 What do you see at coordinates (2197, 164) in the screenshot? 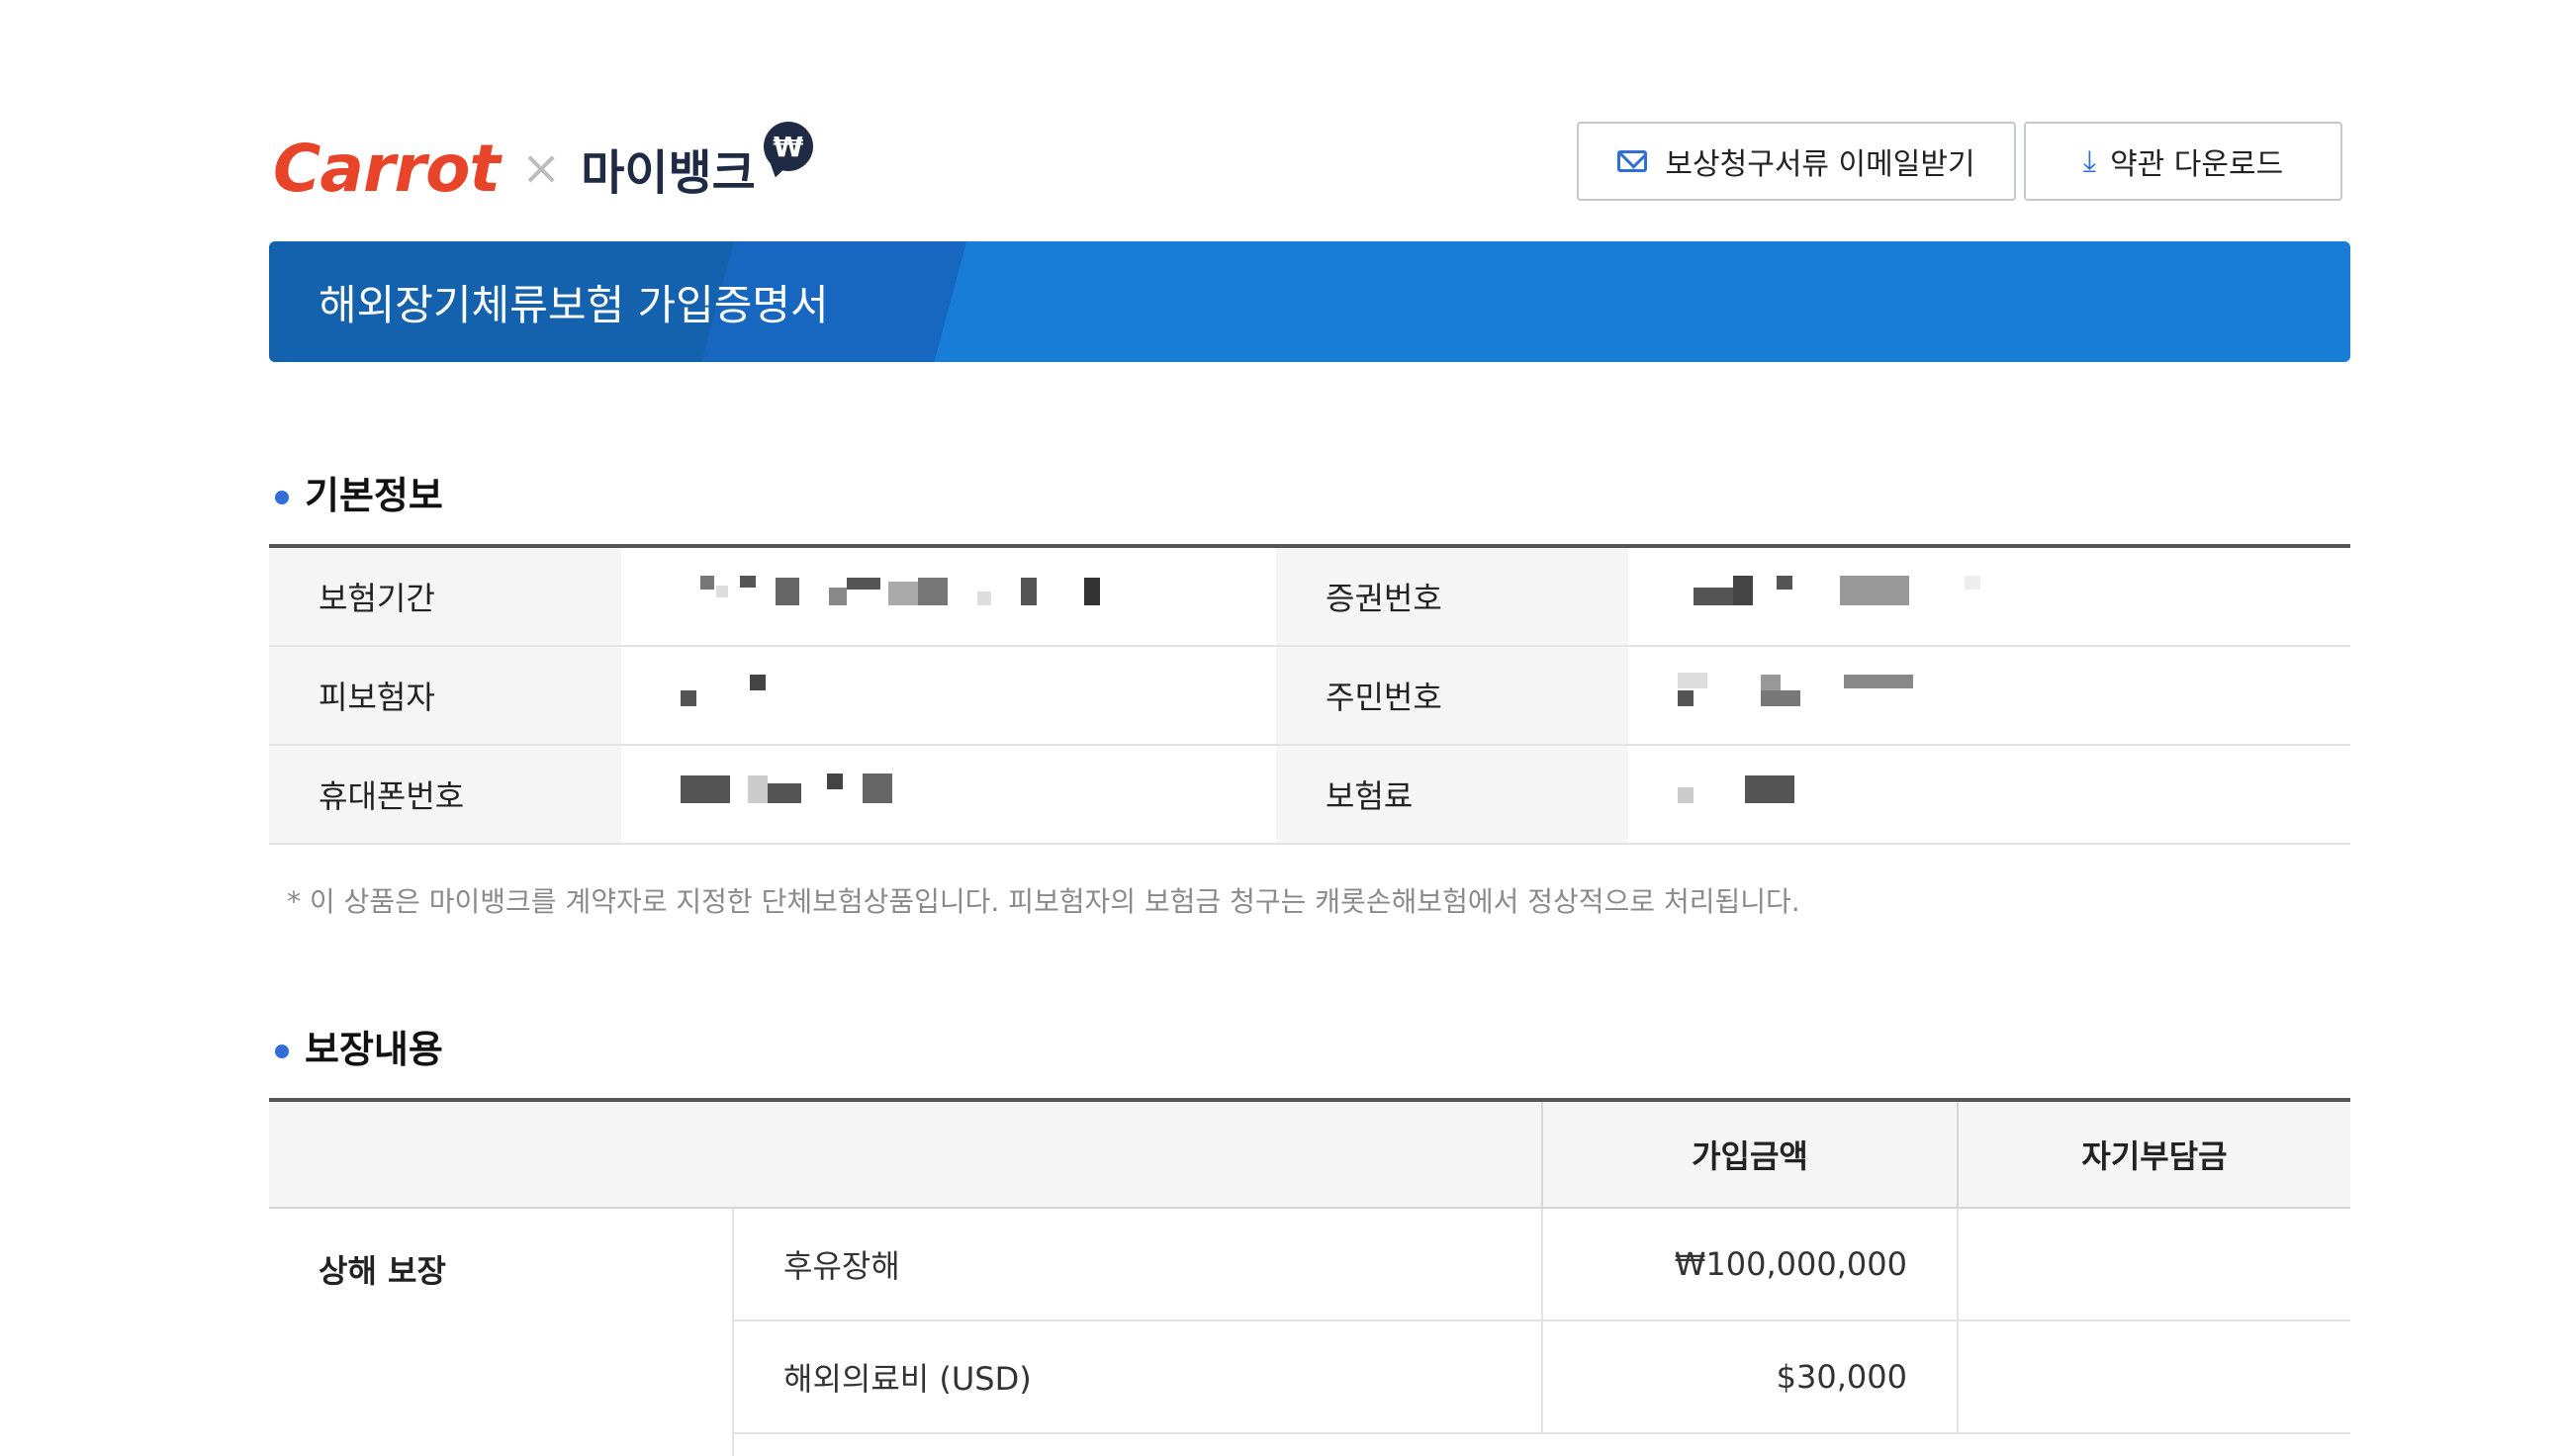
I see `download-terms-label: 약관 다운로드` at bounding box center [2197, 164].